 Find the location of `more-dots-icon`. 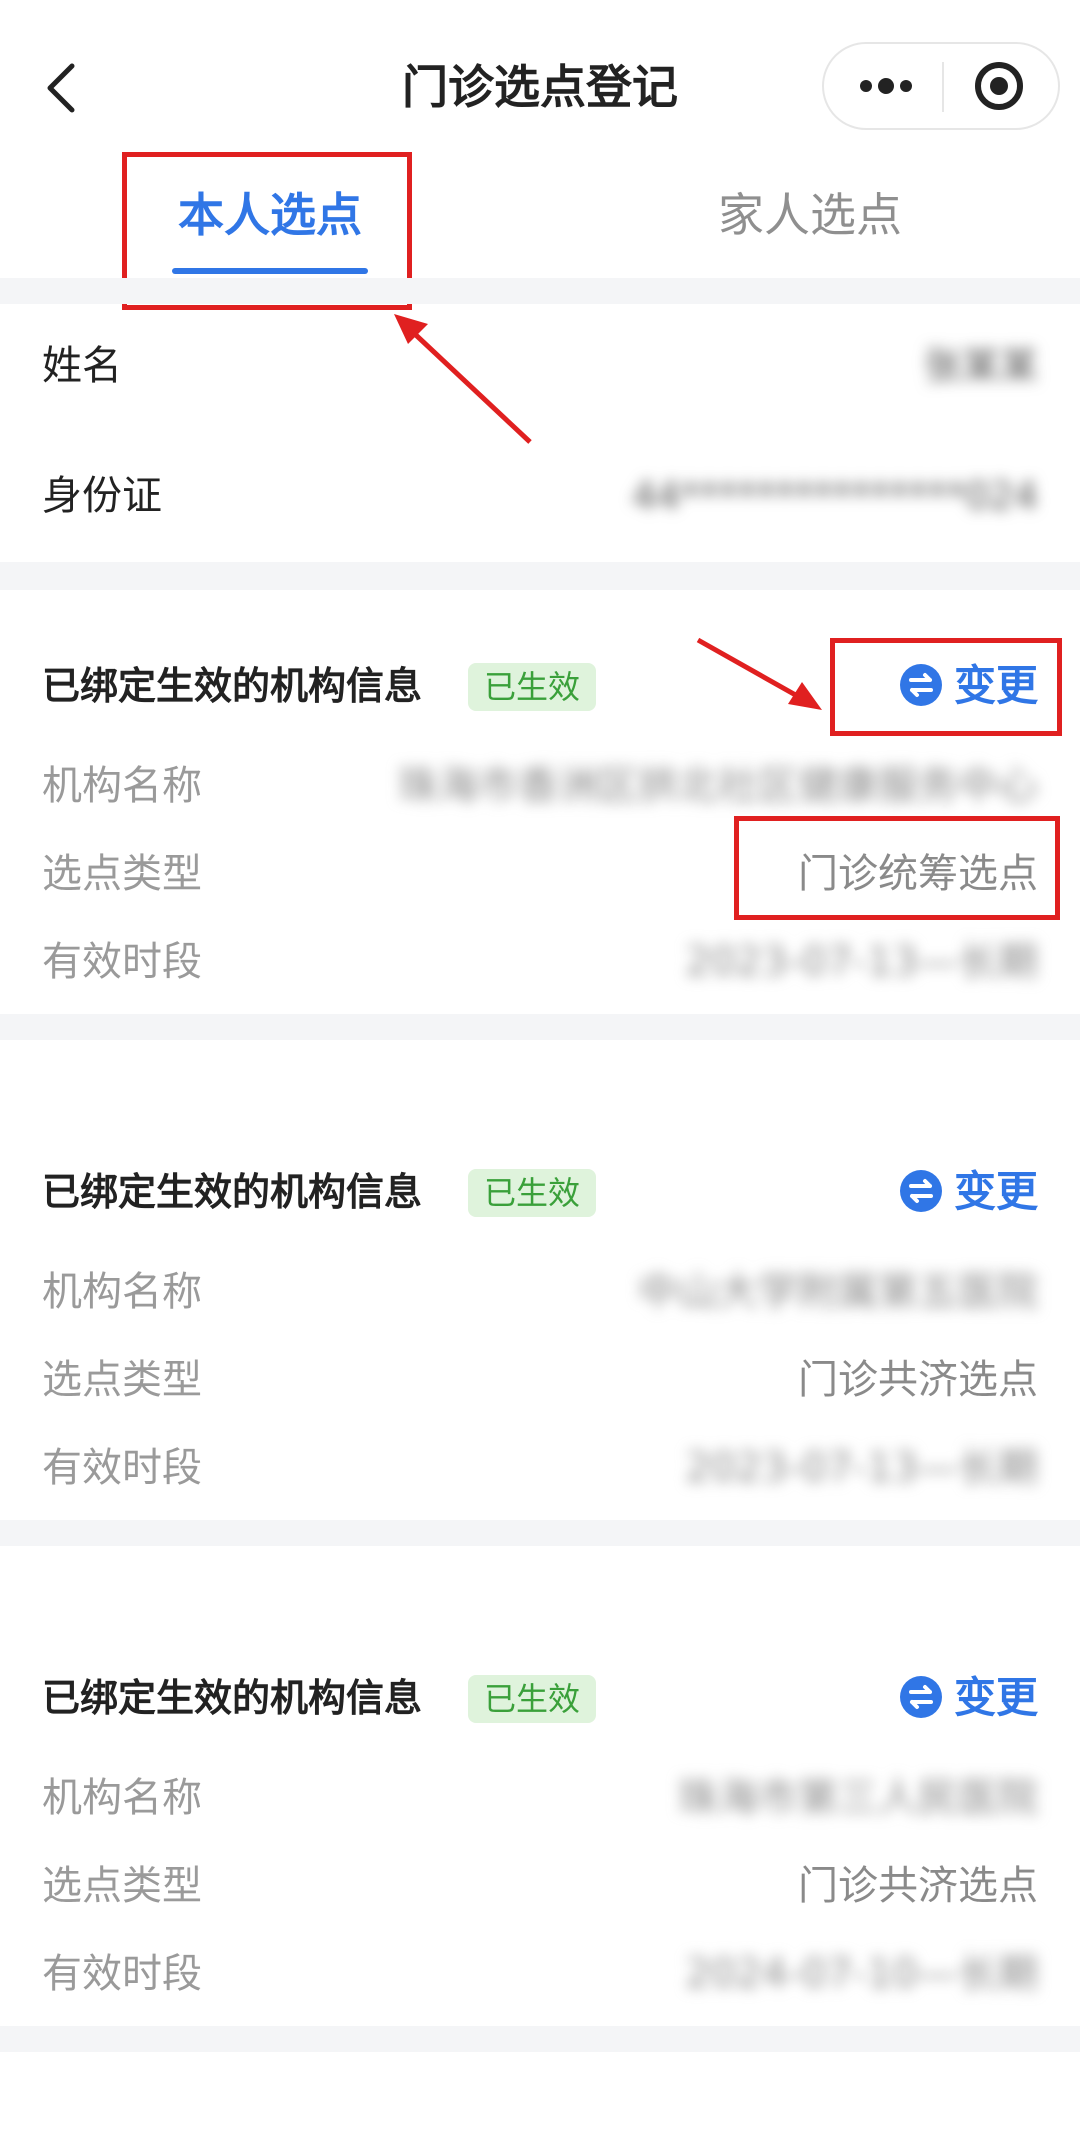

more-dots-icon is located at coordinates (886, 86).